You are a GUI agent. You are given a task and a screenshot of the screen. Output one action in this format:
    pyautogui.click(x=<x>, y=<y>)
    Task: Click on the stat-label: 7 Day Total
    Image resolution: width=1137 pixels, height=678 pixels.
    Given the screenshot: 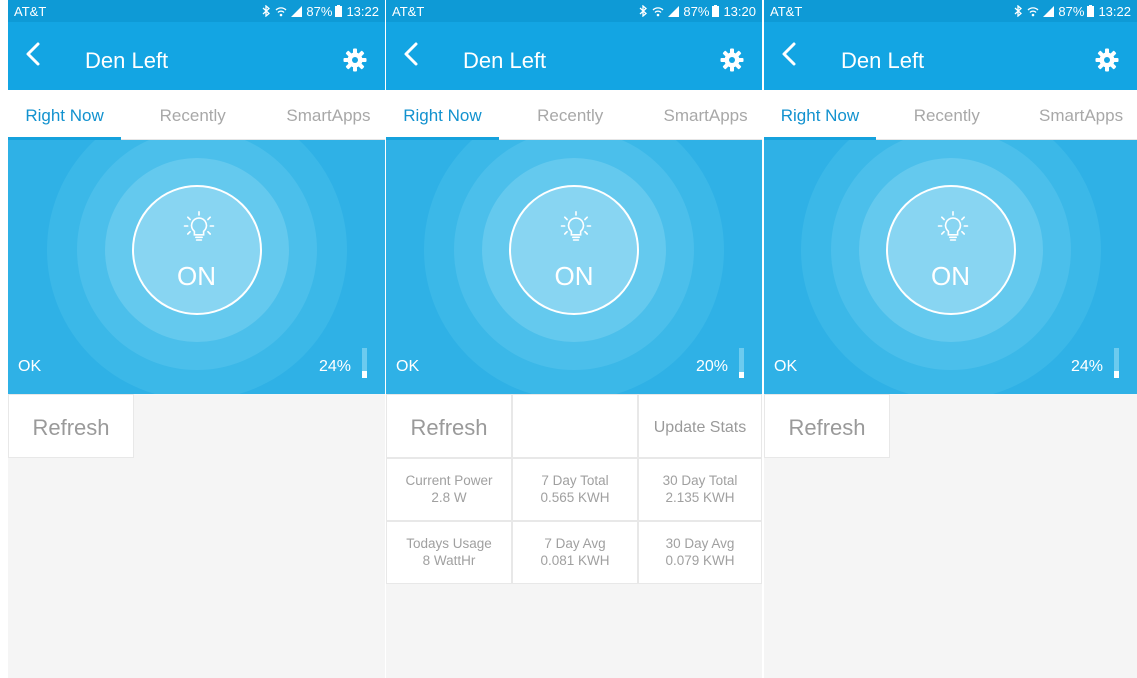 What is the action you would take?
    pyautogui.click(x=575, y=480)
    